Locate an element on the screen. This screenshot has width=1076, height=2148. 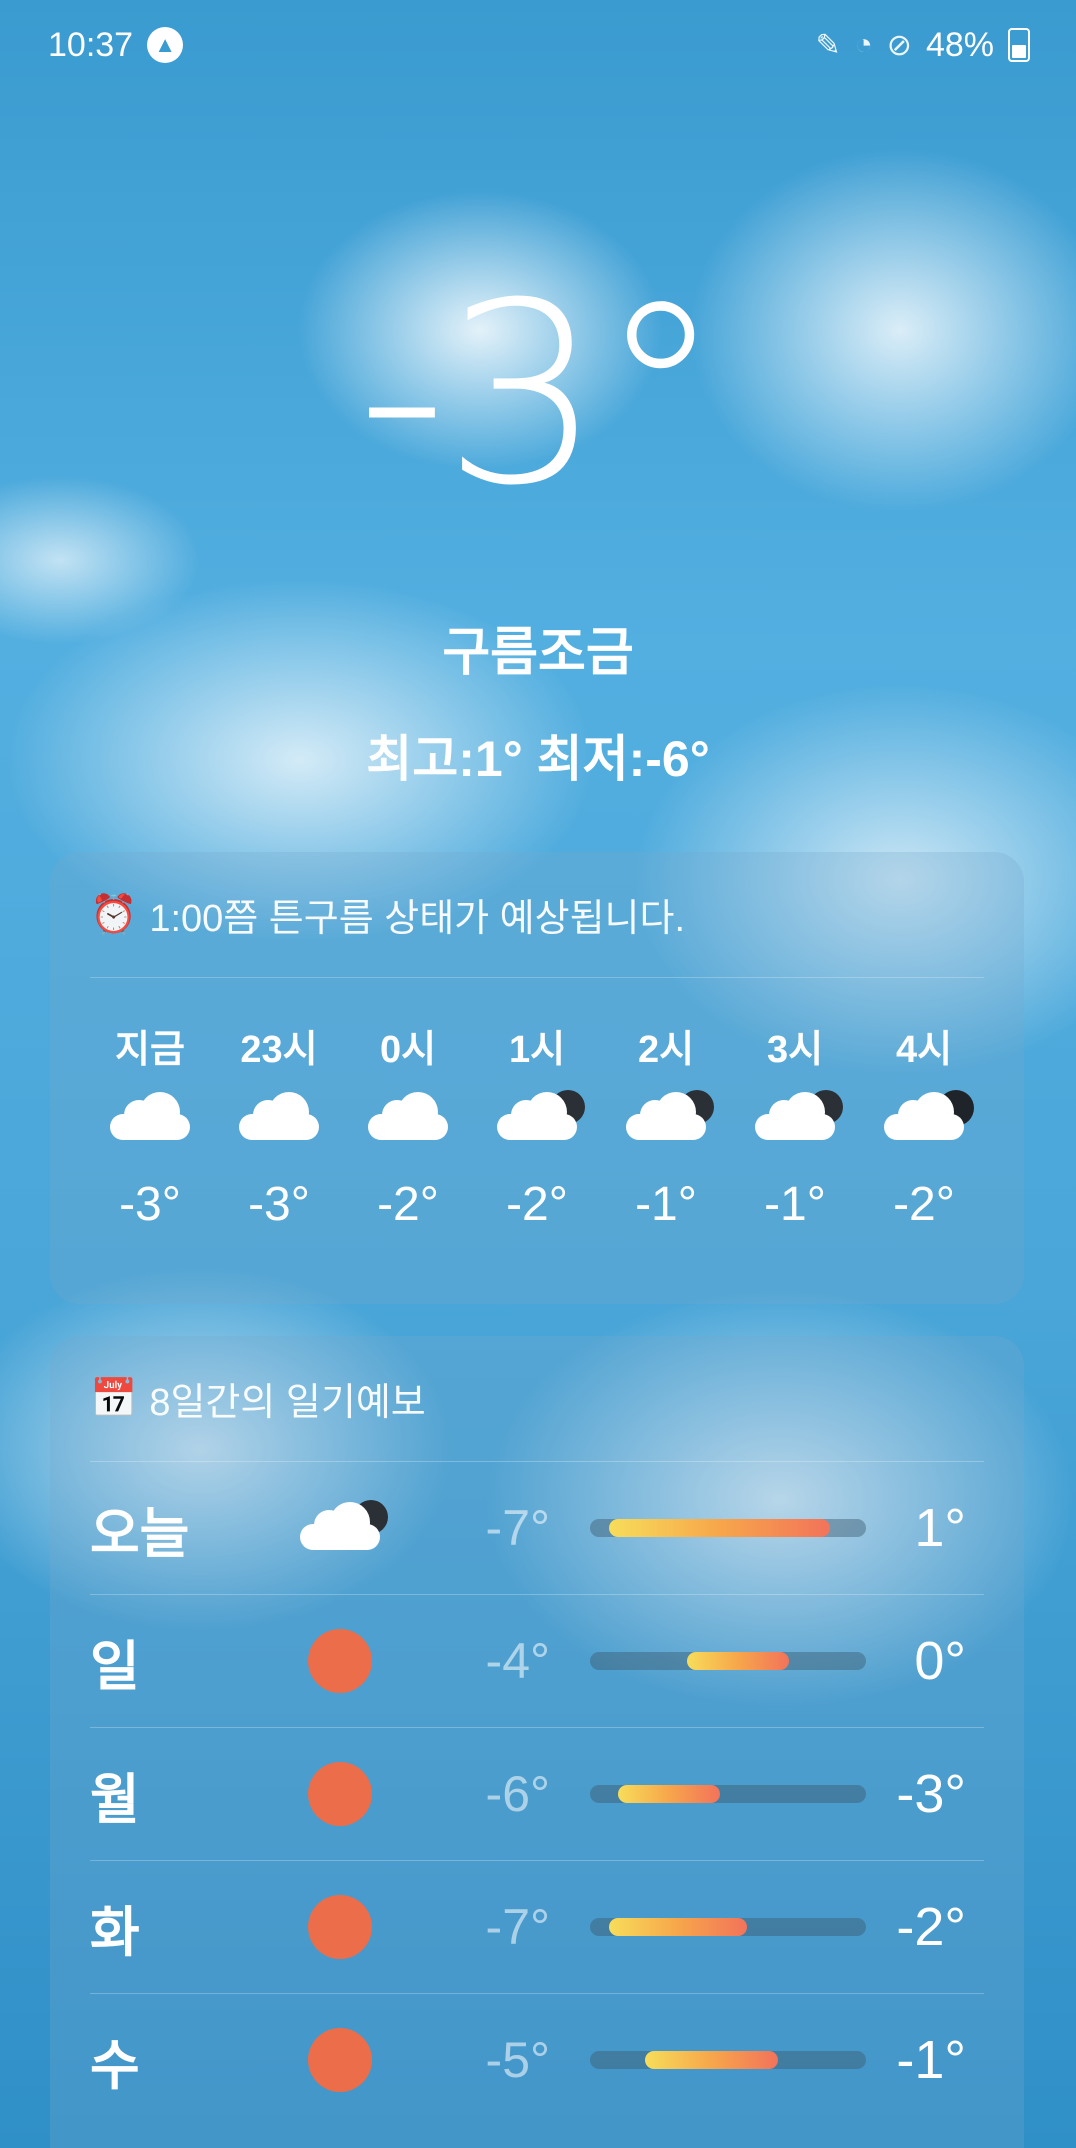
day-high-temperature: -1° is located at coordinates (931, 2060).